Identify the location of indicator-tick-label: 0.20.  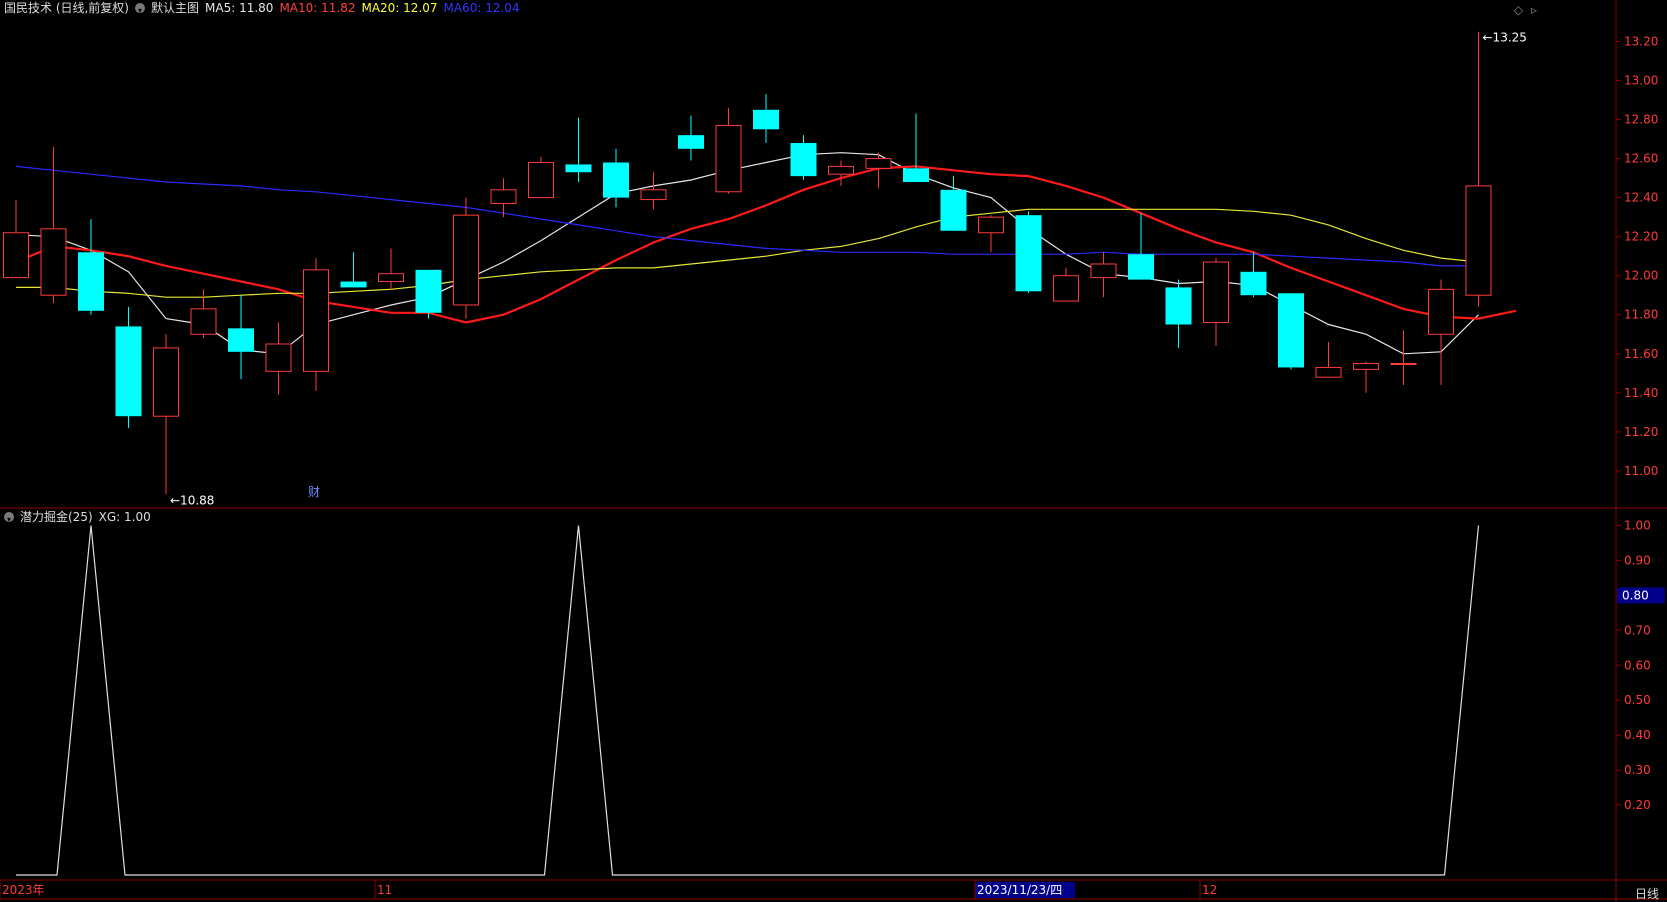
(1637, 805).